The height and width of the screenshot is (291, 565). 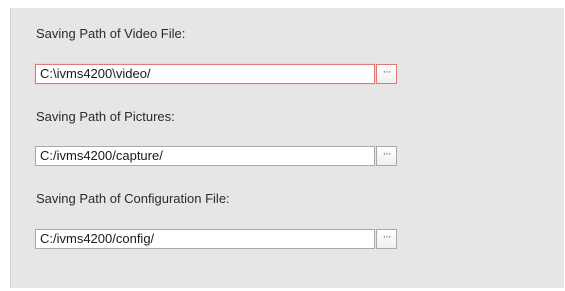 What do you see at coordinates (133, 198) in the screenshot?
I see `config-path-label: Saving Path of Configuration File:` at bounding box center [133, 198].